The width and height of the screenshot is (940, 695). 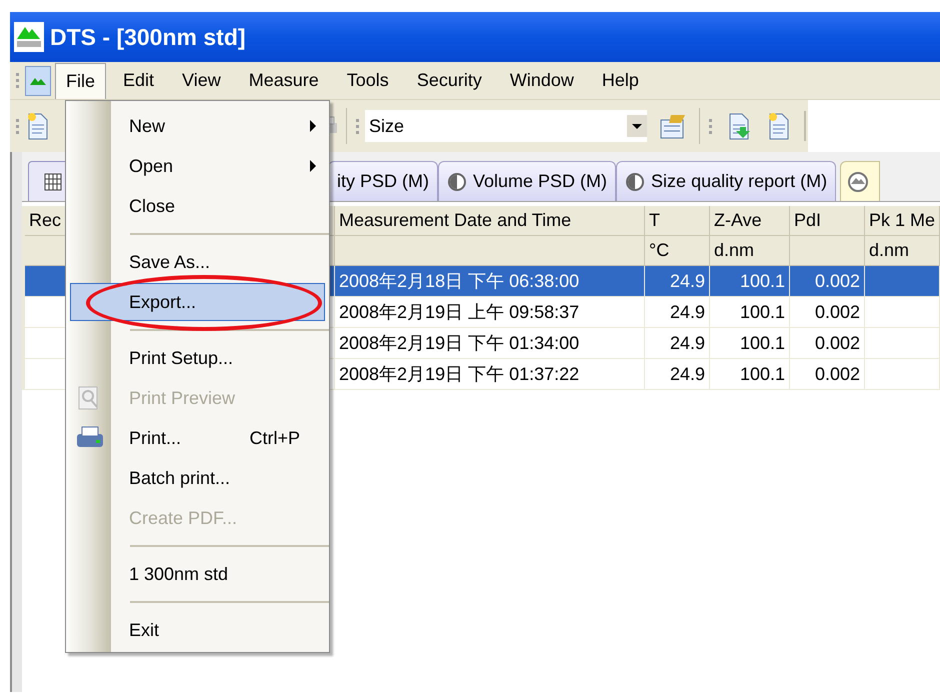 What do you see at coordinates (541, 80) in the screenshot?
I see `menu-item: Window` at bounding box center [541, 80].